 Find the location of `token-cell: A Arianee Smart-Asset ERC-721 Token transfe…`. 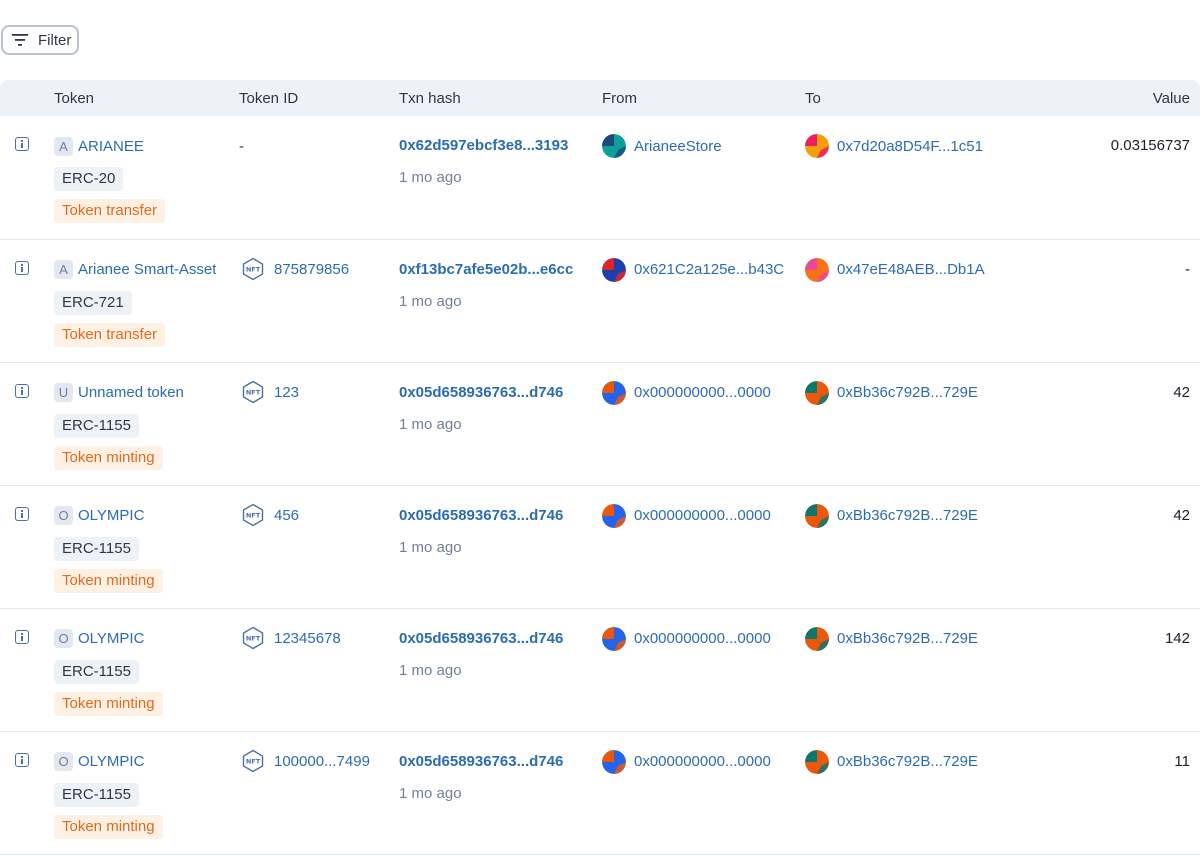

token-cell: A Arianee Smart-Asset ERC-721 Token transfe… is located at coordinates (146, 300).